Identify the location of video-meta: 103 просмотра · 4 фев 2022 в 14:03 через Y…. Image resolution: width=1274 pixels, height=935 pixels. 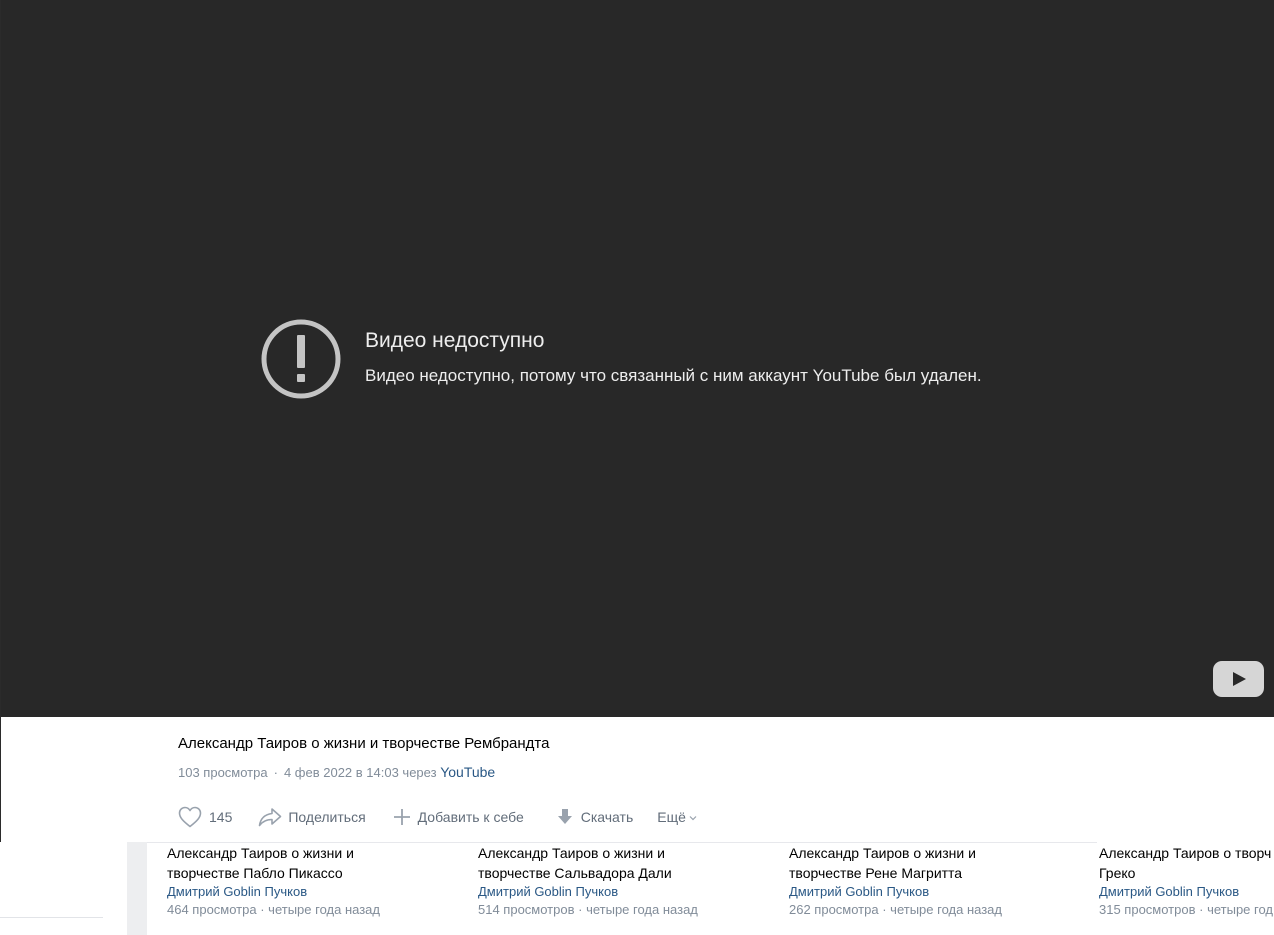
(336, 772).